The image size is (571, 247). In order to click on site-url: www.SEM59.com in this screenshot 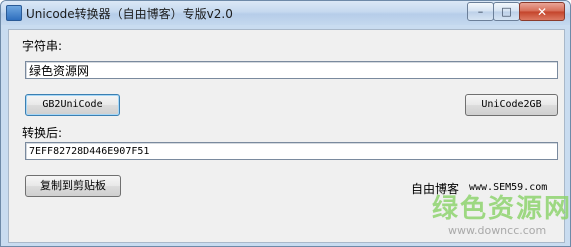, I will do `click(508, 187)`.